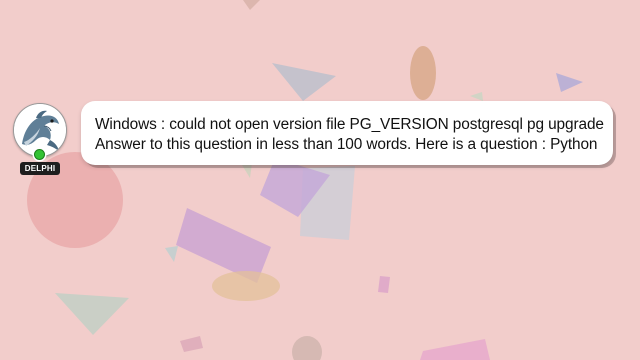 Image resolution: width=640 pixels, height=360 pixels. I want to click on online-status-indicator, so click(39, 154).